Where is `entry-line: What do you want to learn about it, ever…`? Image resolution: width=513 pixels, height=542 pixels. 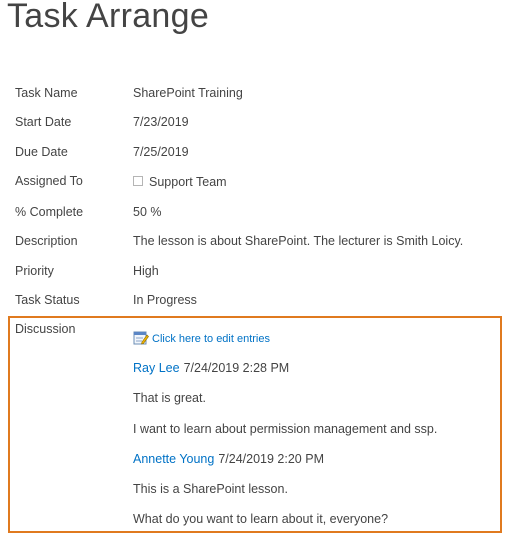
entry-line: What do you want to learn about it, ever… is located at coordinates (261, 519).